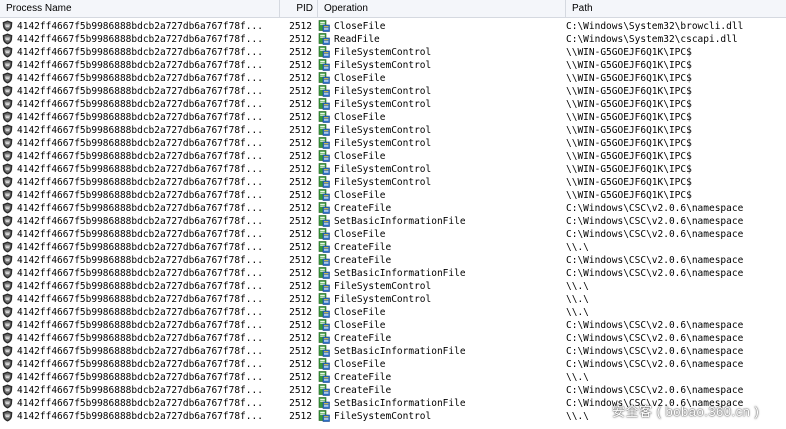 The image size is (786, 429). What do you see at coordinates (676, 8) in the screenshot?
I see `column-header-path: Path` at bounding box center [676, 8].